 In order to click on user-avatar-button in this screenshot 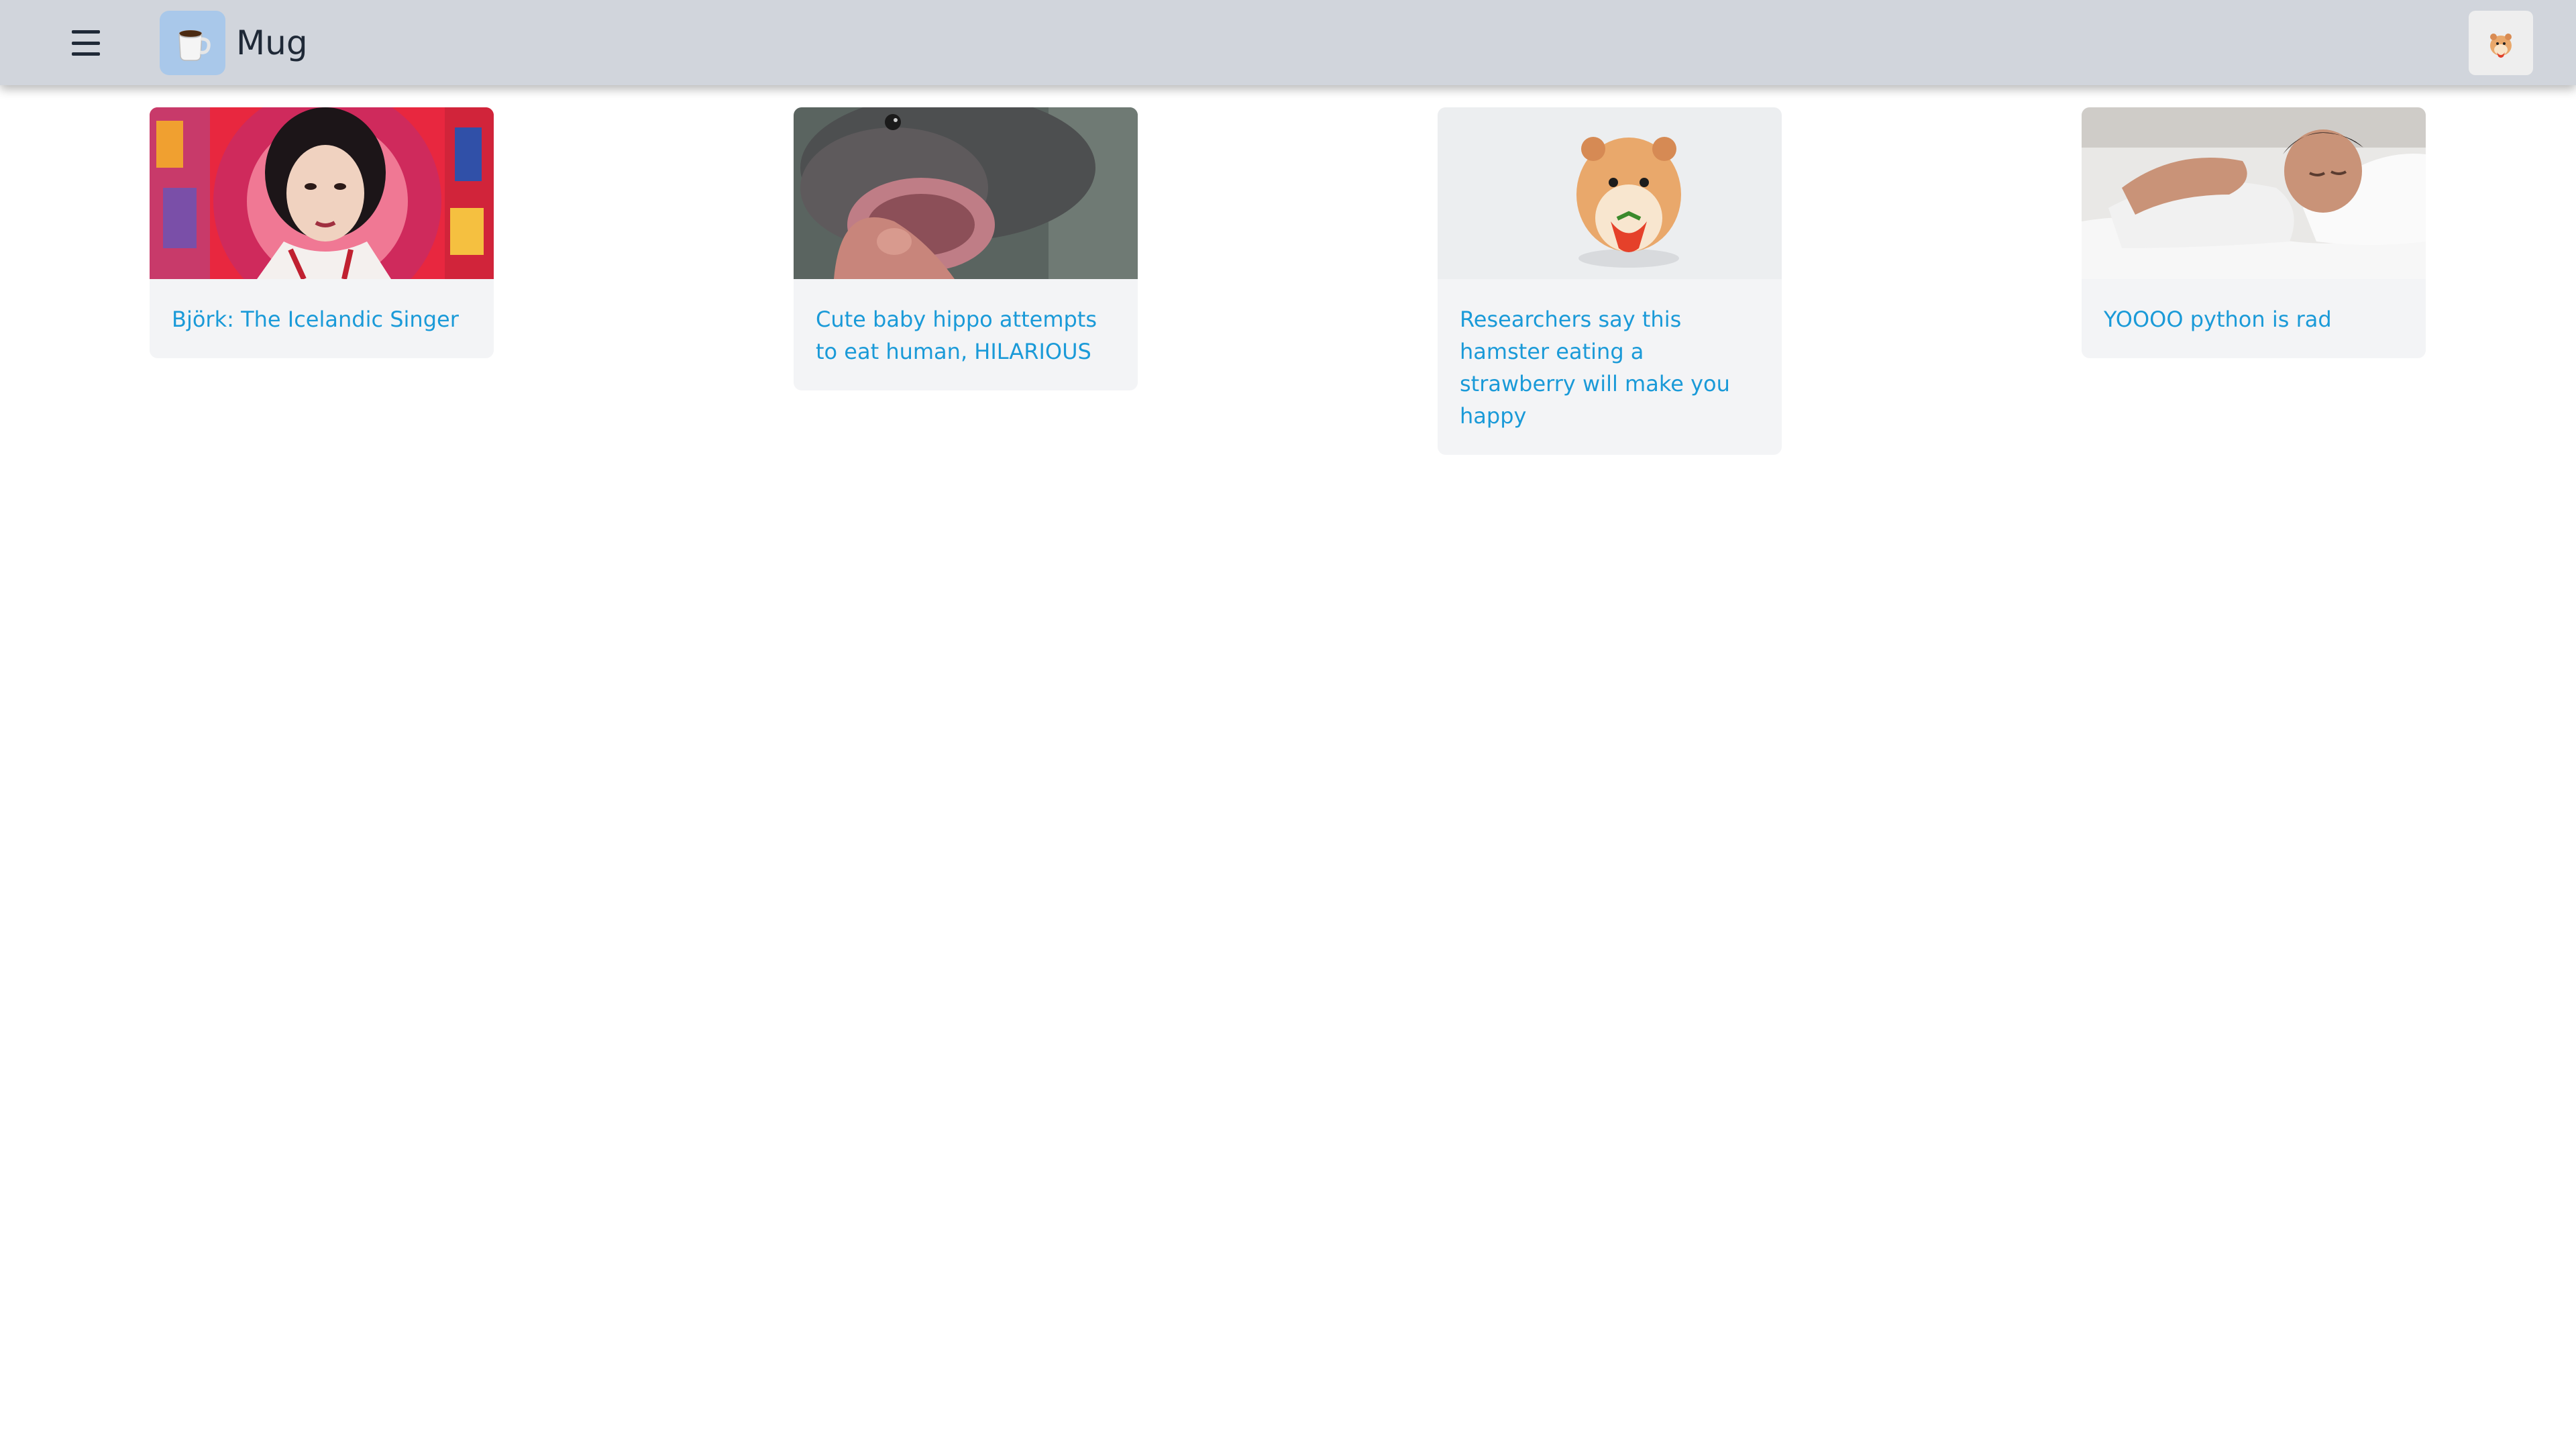, I will do `click(2501, 43)`.